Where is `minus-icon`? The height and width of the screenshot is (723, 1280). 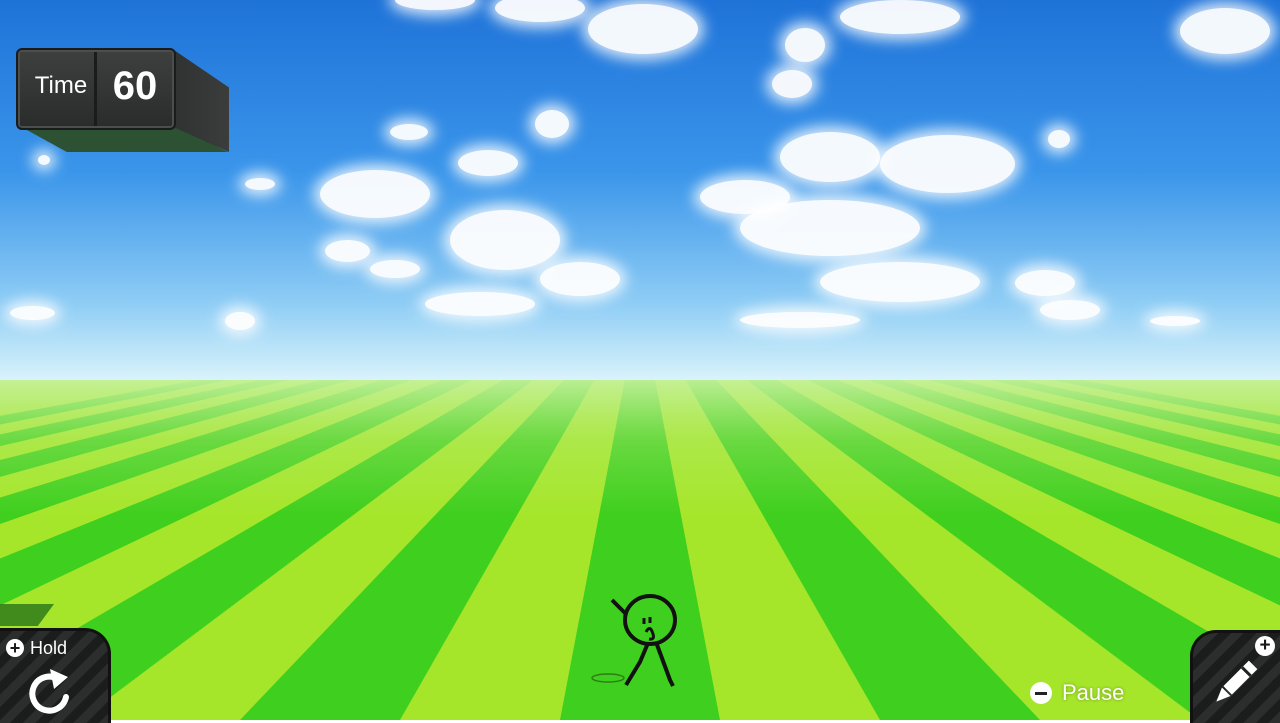 minus-icon is located at coordinates (1041, 693).